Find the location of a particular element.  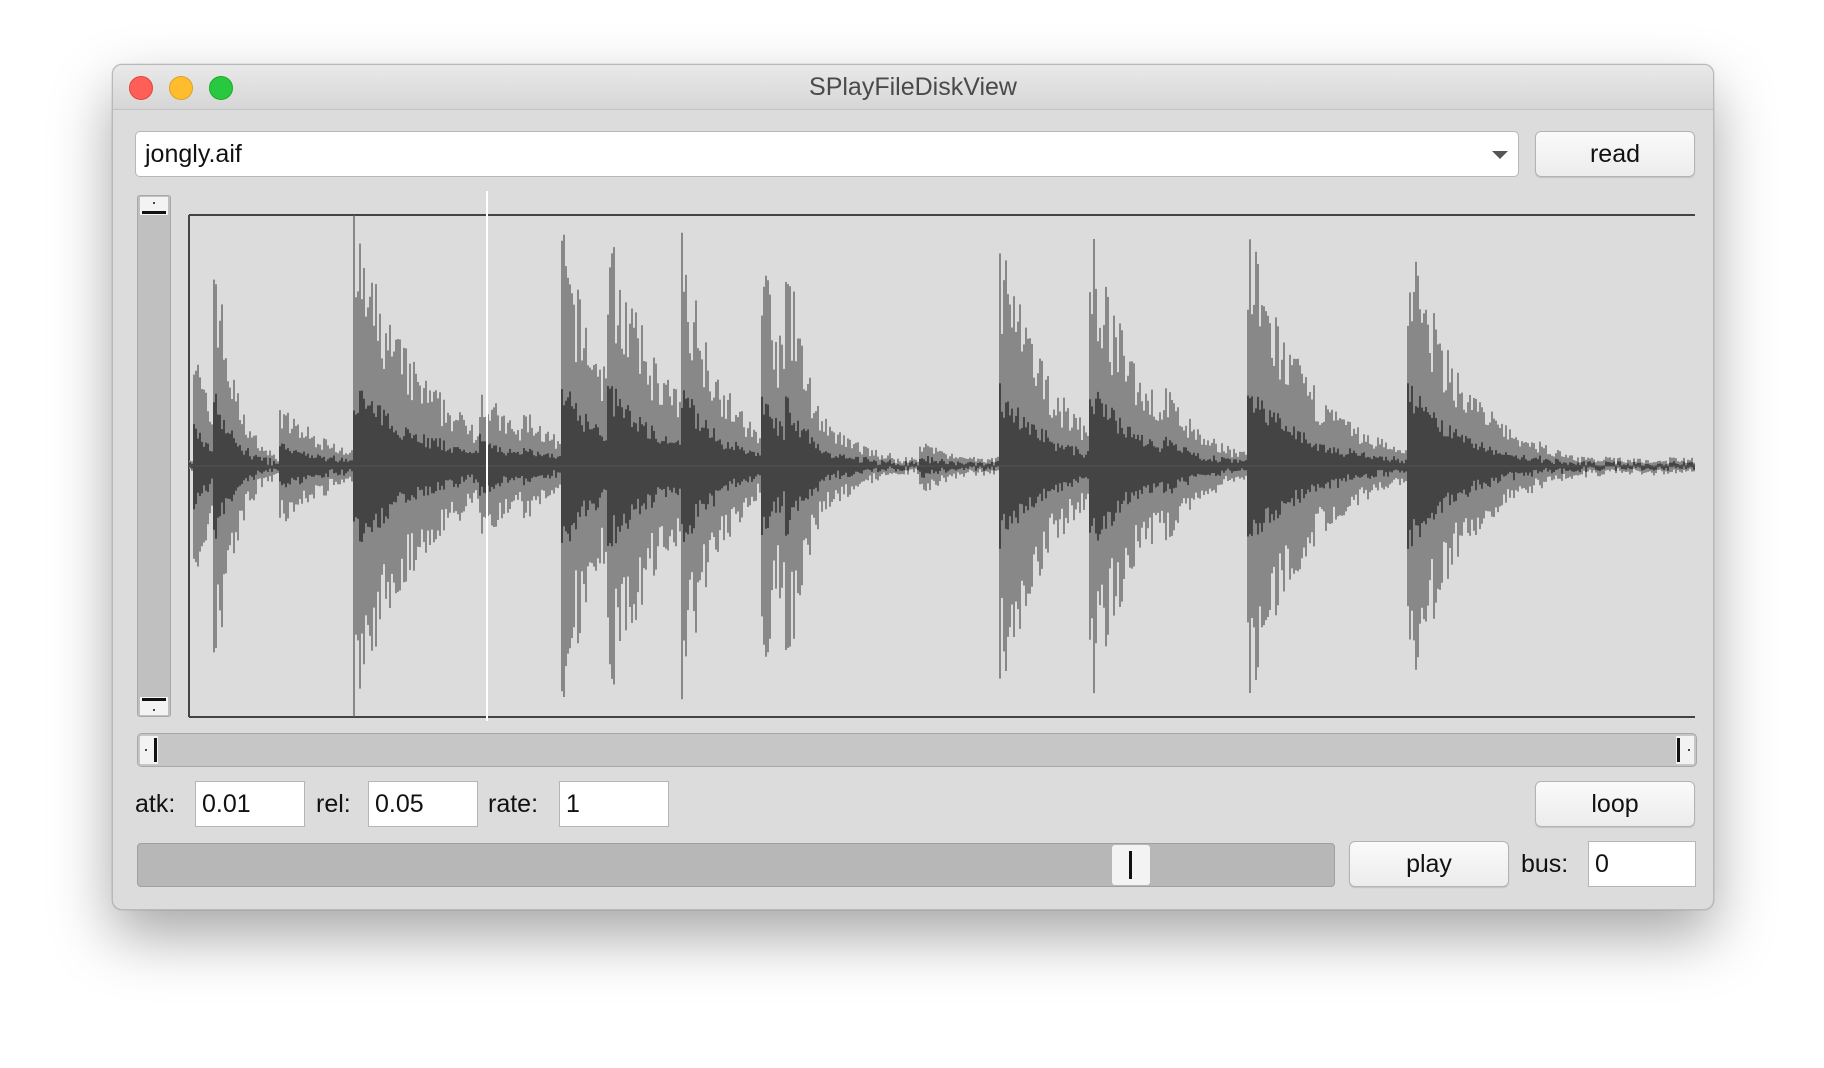

atk-label: atk: is located at coordinates (155, 804).